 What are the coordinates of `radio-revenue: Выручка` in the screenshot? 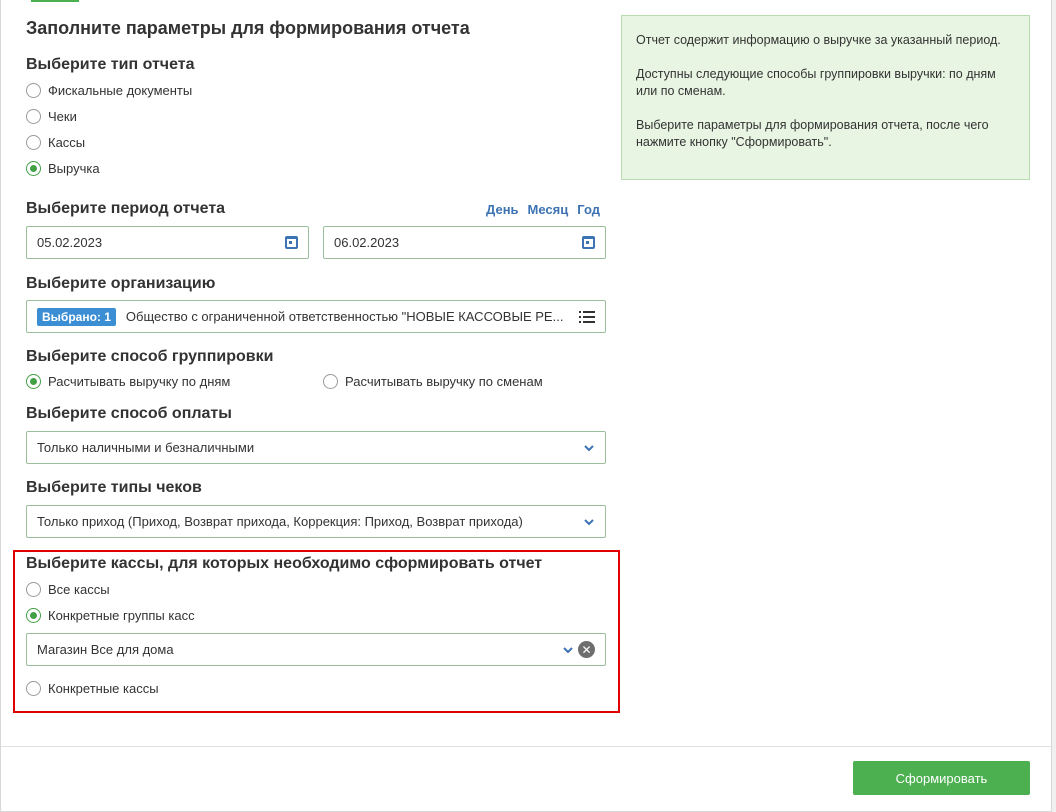 It's located at (63, 168).